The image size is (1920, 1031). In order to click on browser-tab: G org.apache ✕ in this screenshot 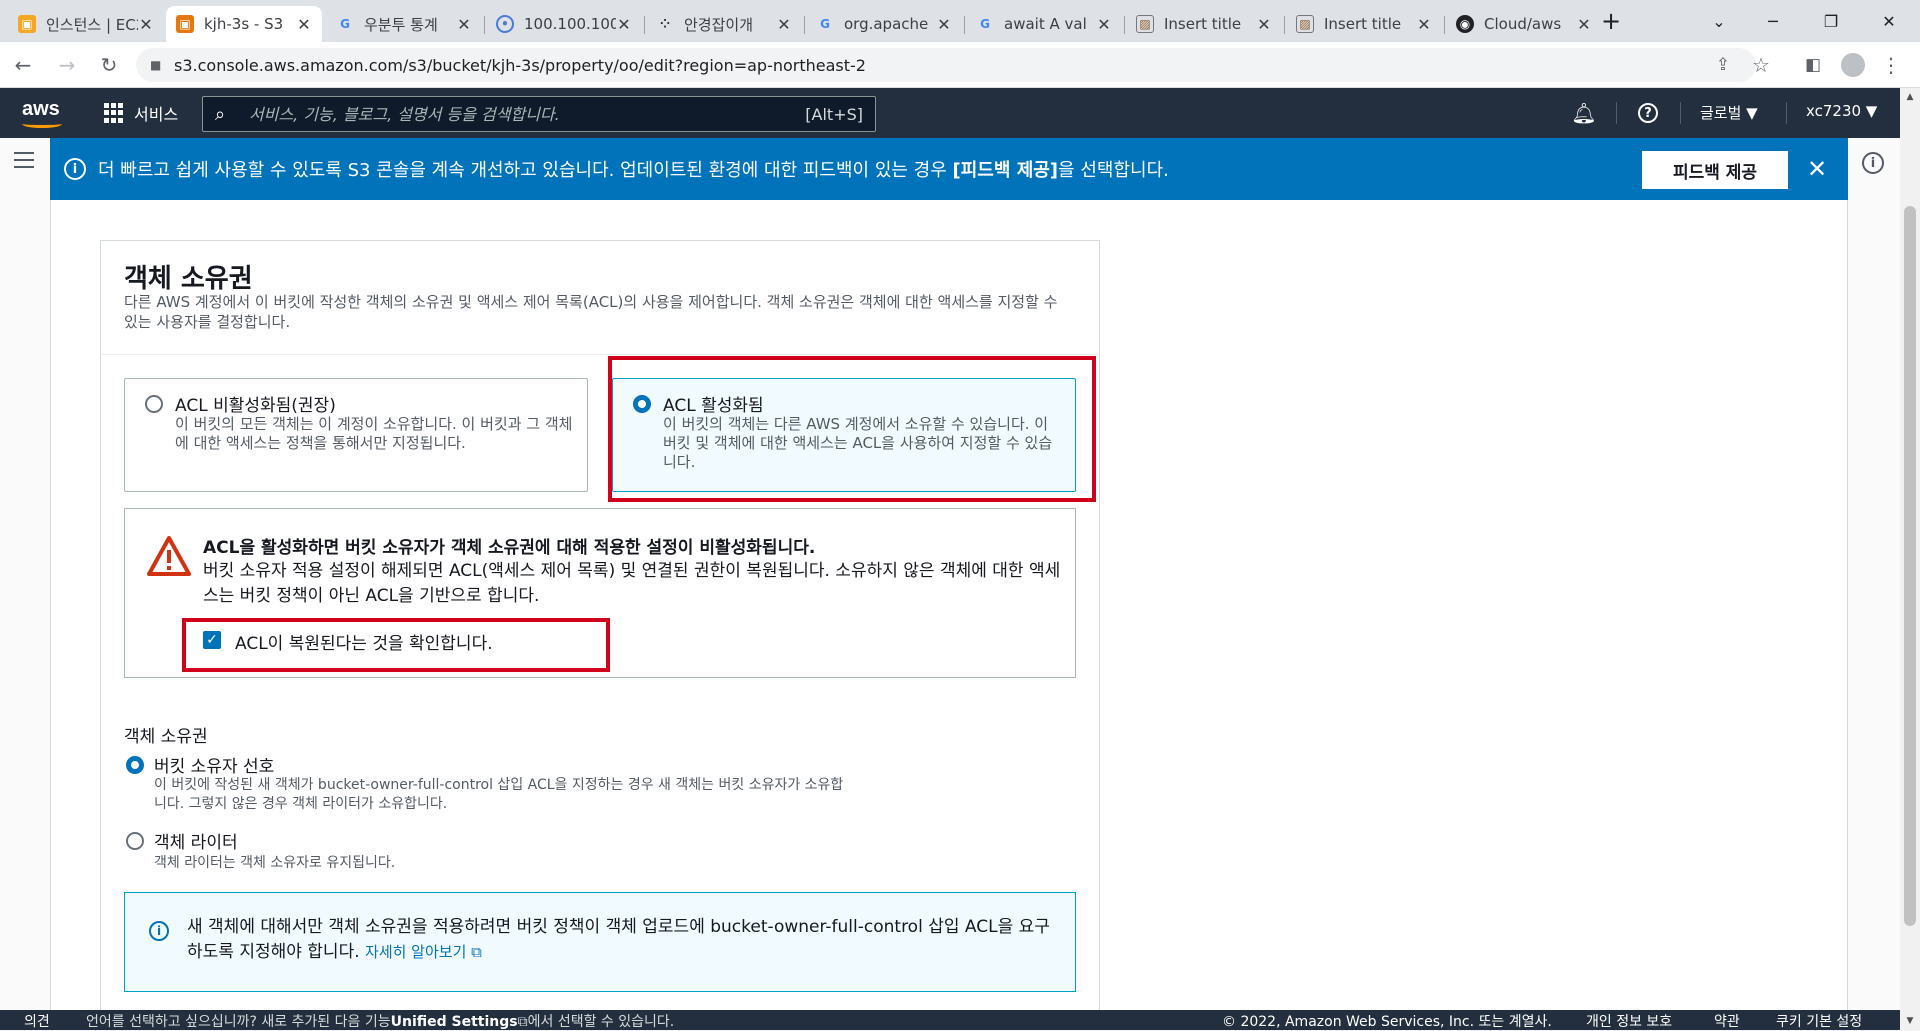, I will do `click(884, 24)`.